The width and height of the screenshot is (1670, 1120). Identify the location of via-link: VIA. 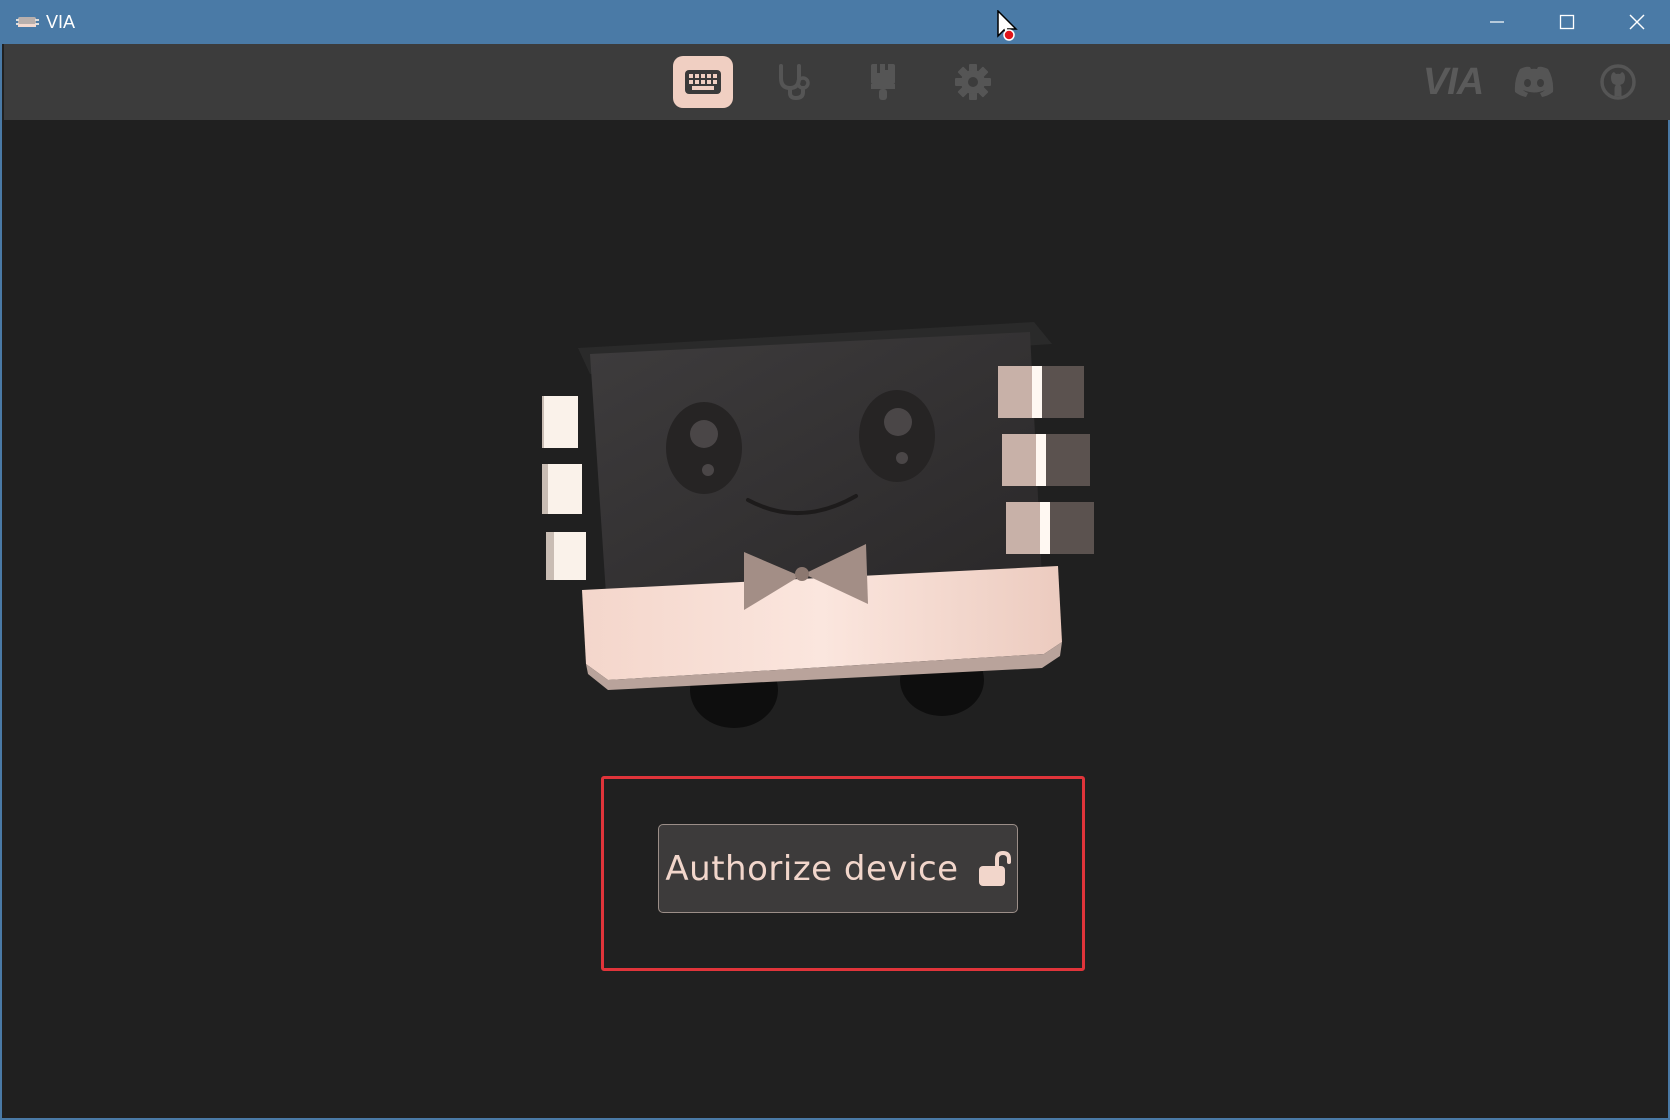
(1453, 82).